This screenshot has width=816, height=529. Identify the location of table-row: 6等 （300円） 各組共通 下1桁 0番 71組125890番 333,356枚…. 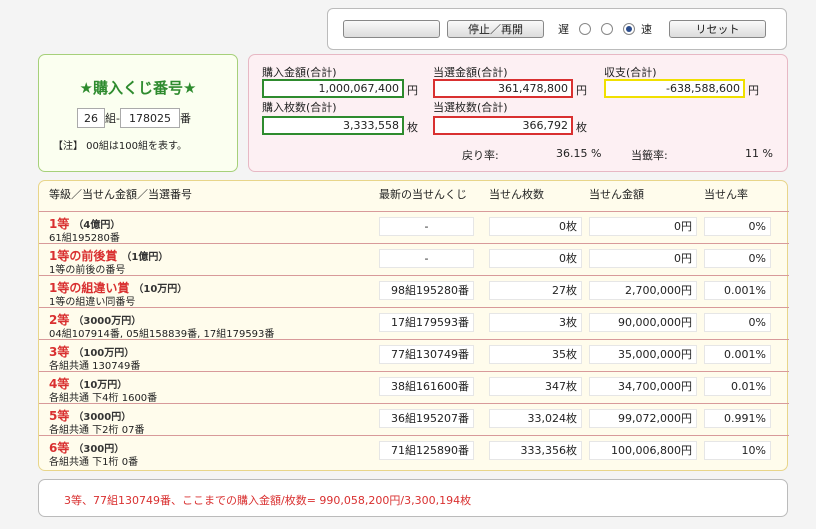
(414, 451).